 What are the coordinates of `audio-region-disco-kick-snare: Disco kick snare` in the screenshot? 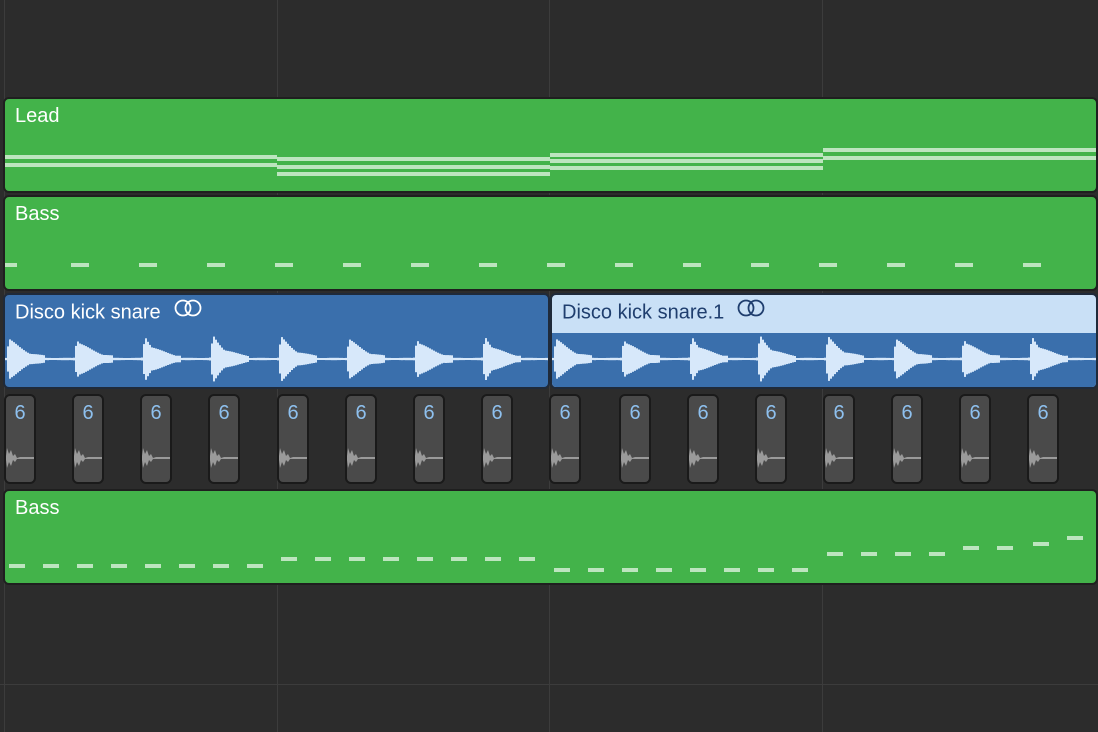 It's located at (276, 341).